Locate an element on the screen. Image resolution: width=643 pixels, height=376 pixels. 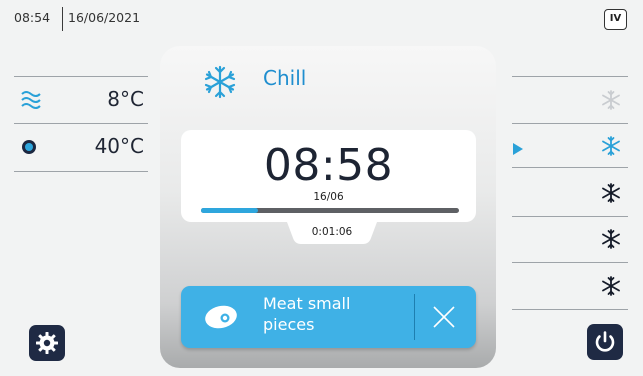
cycle-mode-label: Chill is located at coordinates (285, 78).